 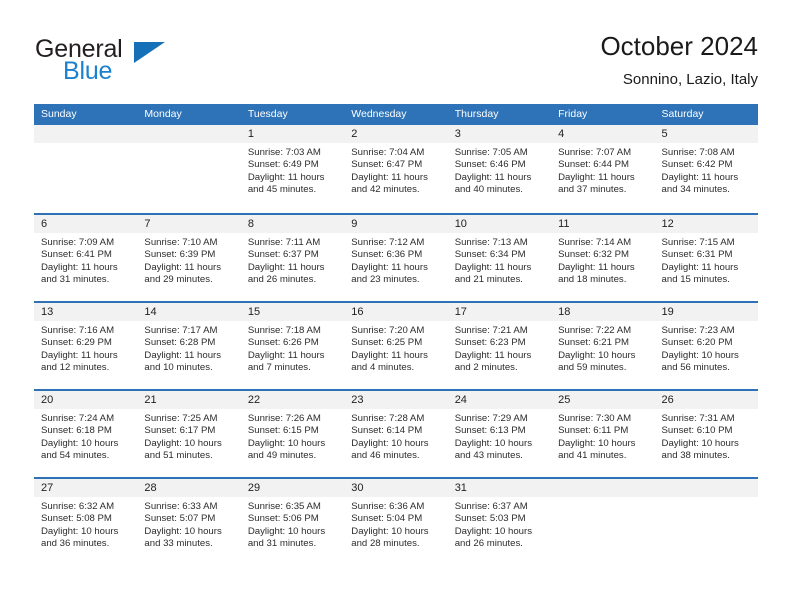 What do you see at coordinates (594, 343) in the screenshot?
I see `sunset-text: Sunset: 6:21 PM` at bounding box center [594, 343].